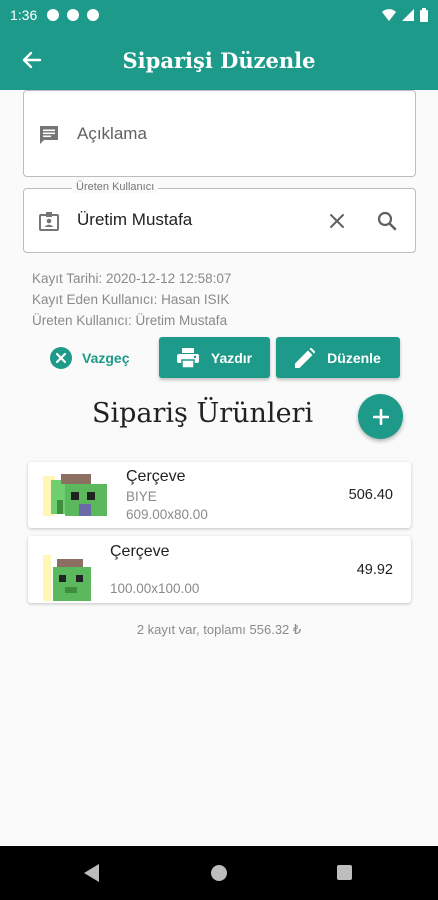 This screenshot has height=900, width=438. Describe the element at coordinates (219, 629) in the screenshot. I see `summary-text: 2 kayıt var, toplamı 556.32 ₺` at that location.